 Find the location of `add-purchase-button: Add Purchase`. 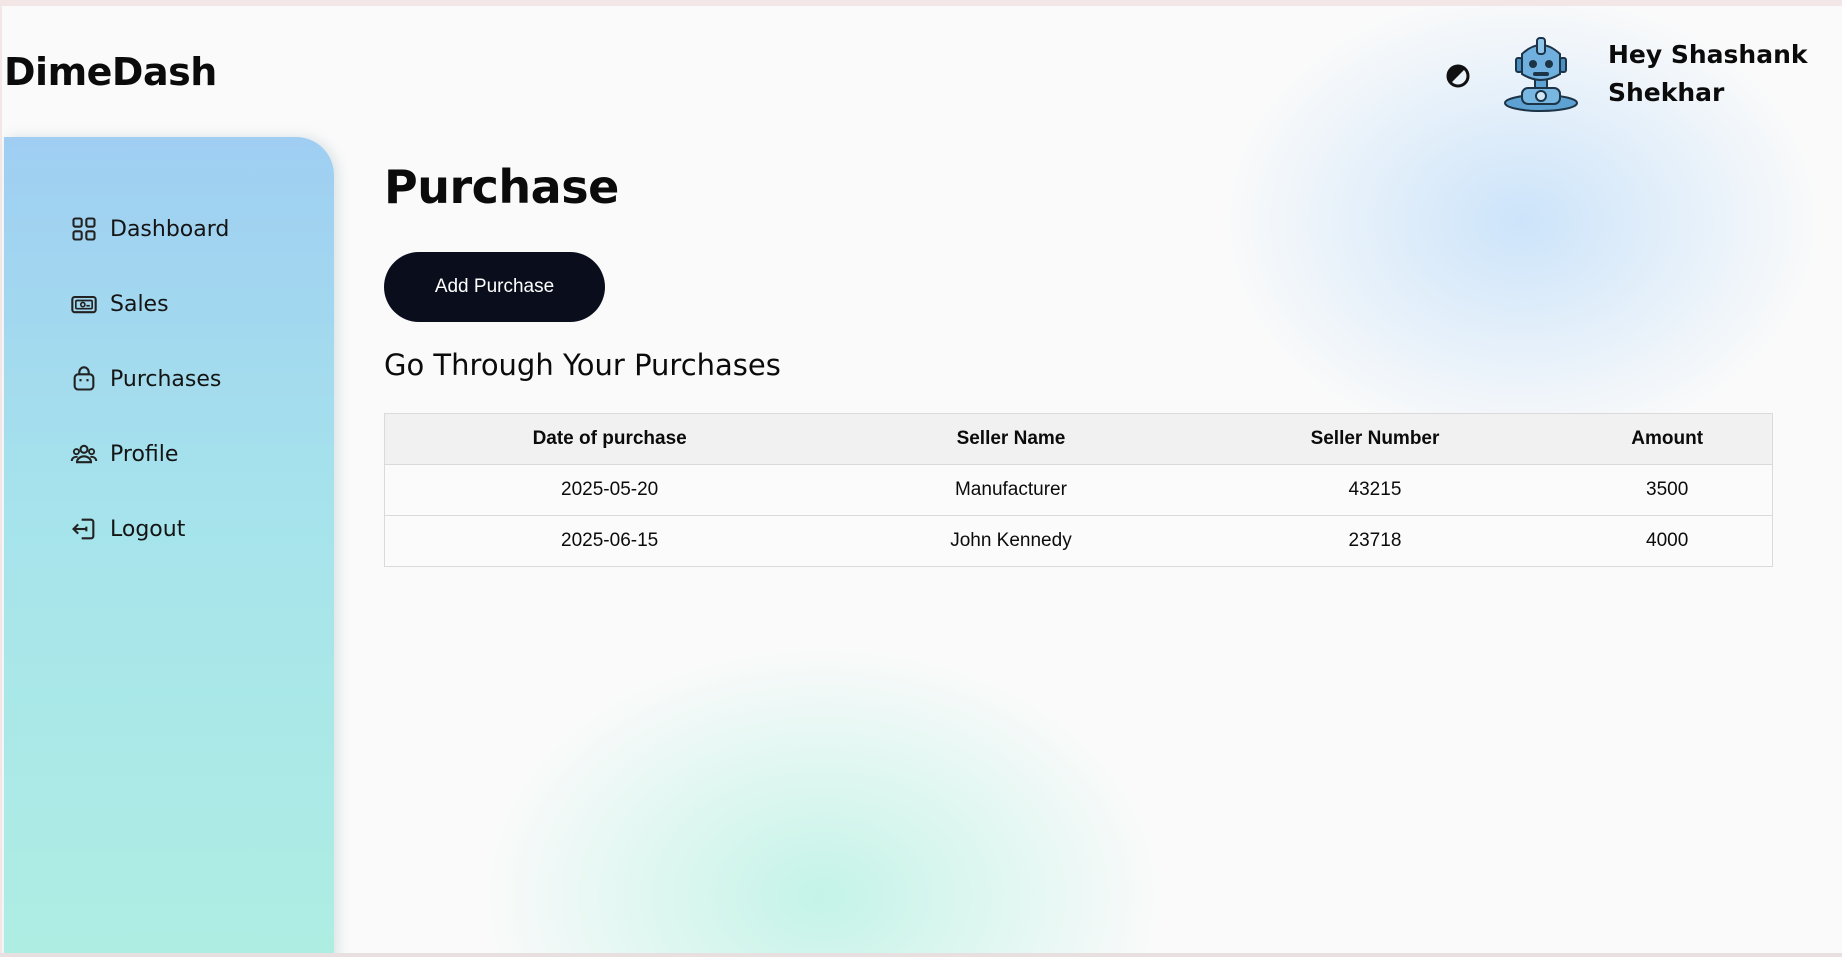

add-purchase-button: Add Purchase is located at coordinates (494, 287).